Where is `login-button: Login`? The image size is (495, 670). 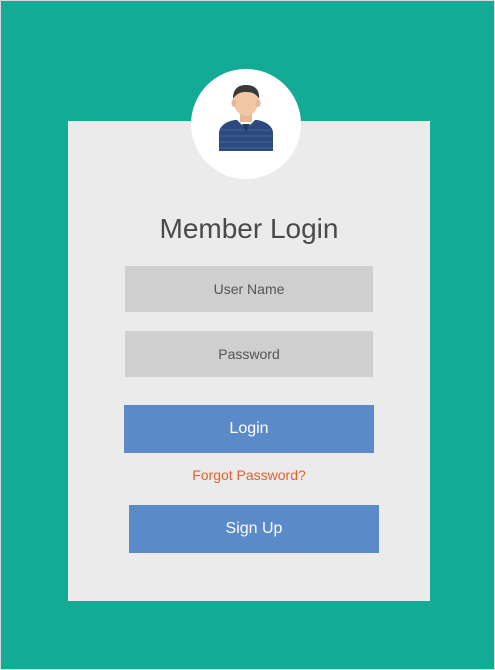 login-button: Login is located at coordinates (249, 429).